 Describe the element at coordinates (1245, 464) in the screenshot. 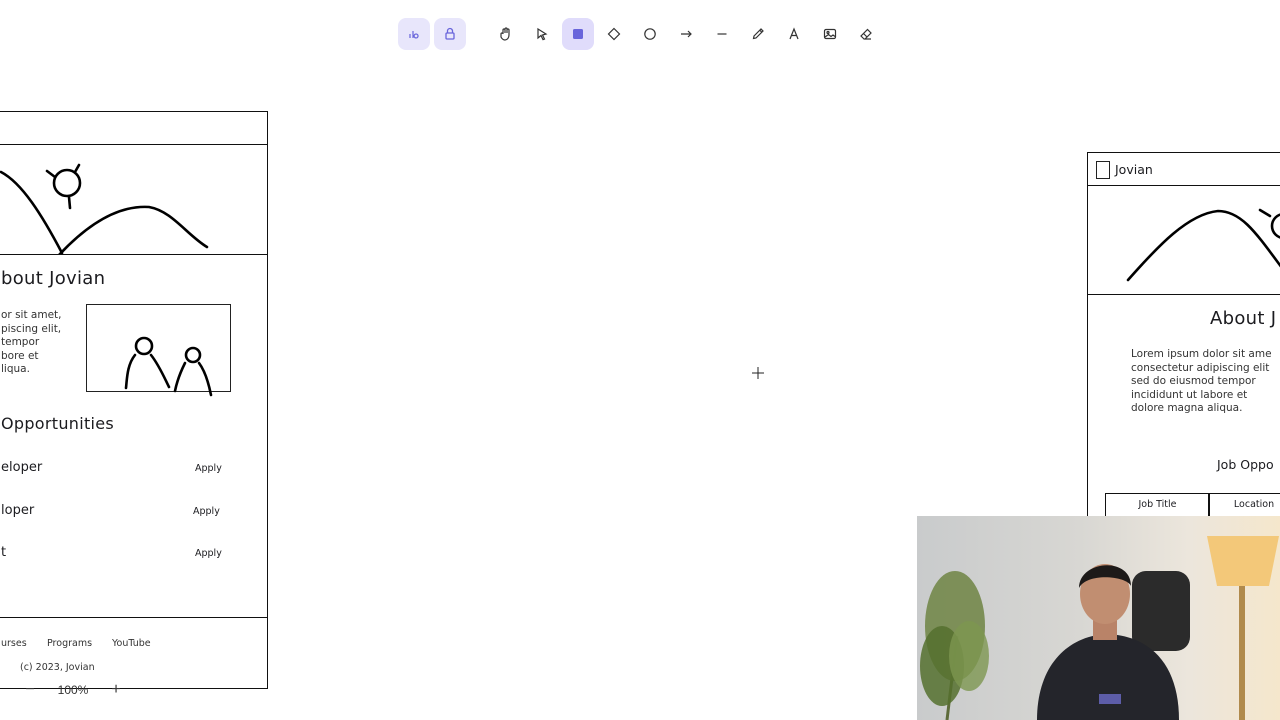

I see `opportunities-heading: Job Oppo` at that location.